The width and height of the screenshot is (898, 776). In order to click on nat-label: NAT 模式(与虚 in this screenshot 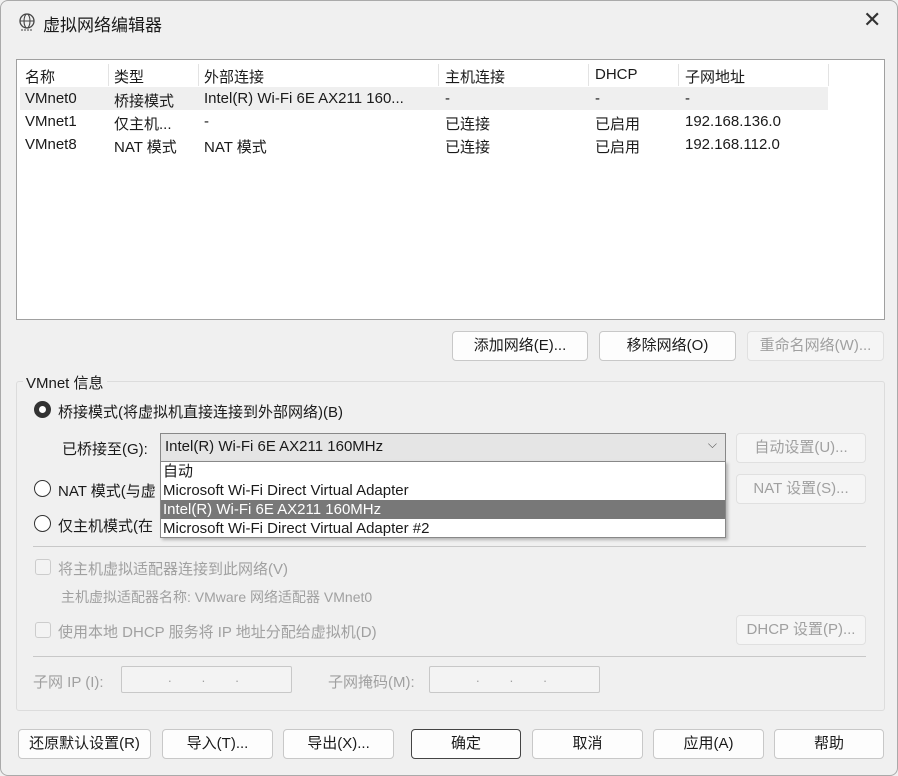, I will do `click(107, 490)`.